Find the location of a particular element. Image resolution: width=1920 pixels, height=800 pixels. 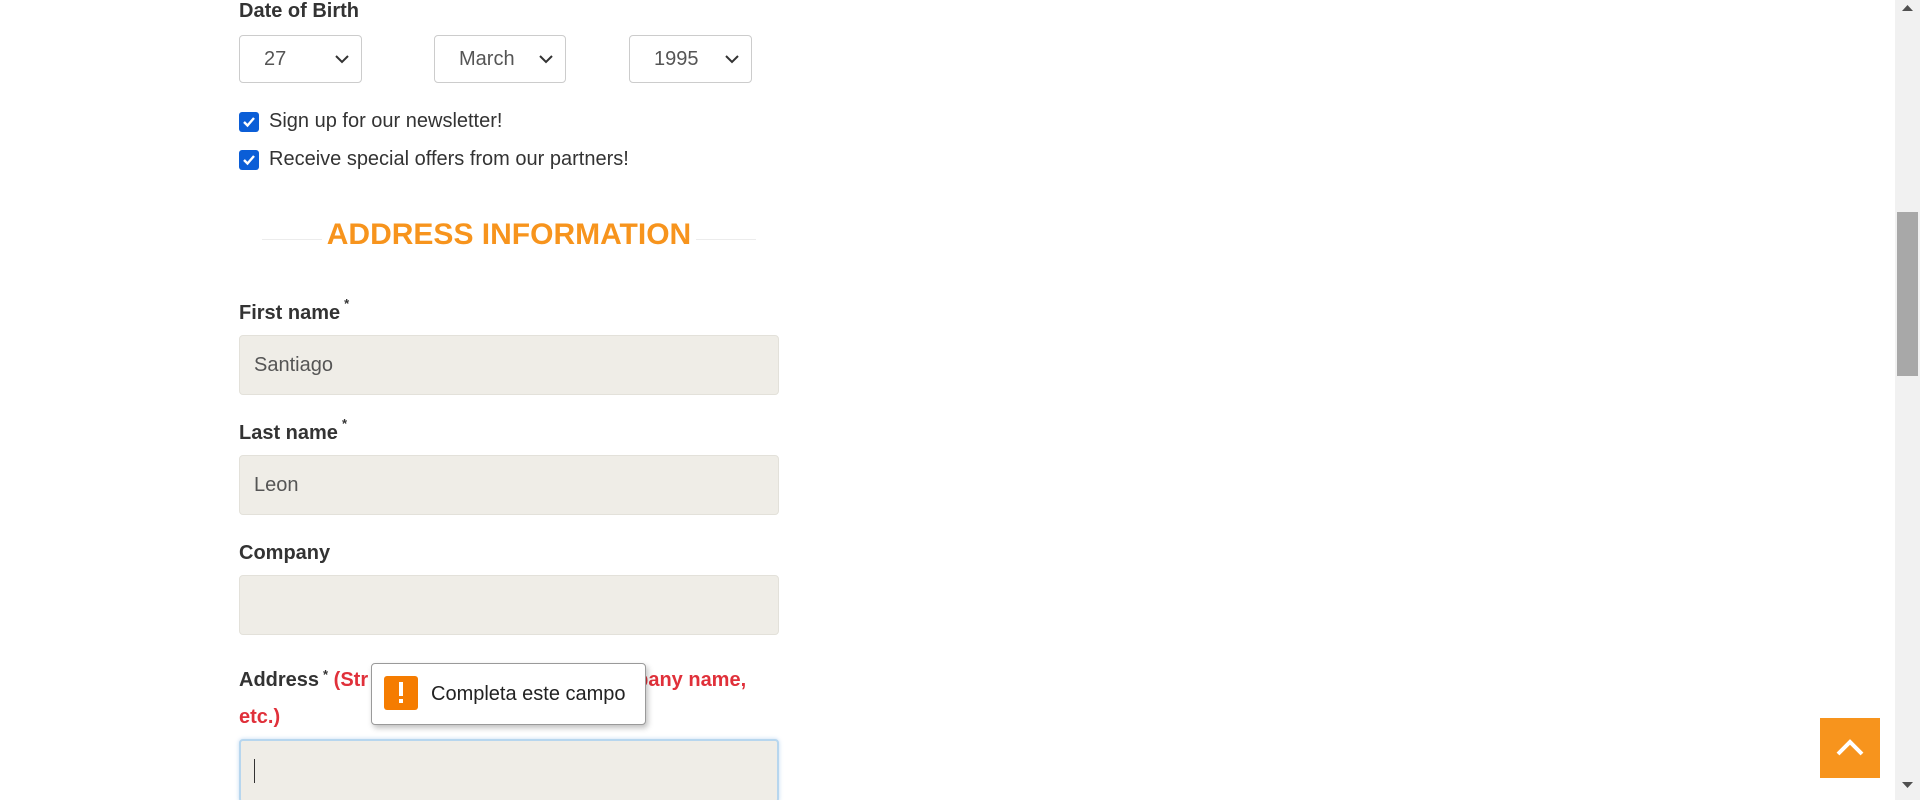

dob-year-select: 1995 is located at coordinates (690, 59).